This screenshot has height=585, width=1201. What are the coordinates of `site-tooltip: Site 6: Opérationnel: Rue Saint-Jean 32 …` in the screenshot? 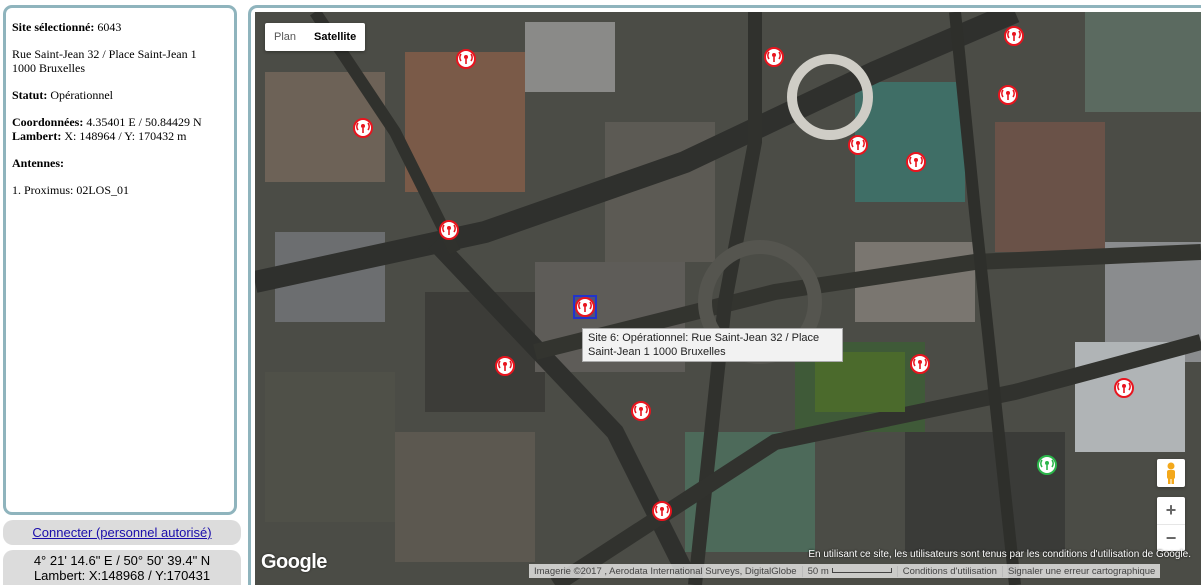 It's located at (712, 345).